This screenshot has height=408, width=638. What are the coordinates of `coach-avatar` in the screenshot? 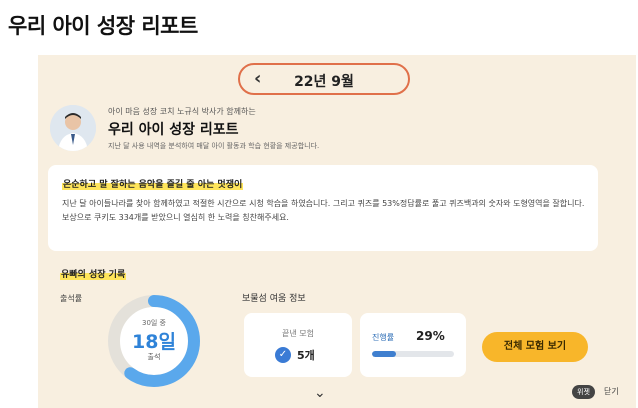 It's located at (73, 128).